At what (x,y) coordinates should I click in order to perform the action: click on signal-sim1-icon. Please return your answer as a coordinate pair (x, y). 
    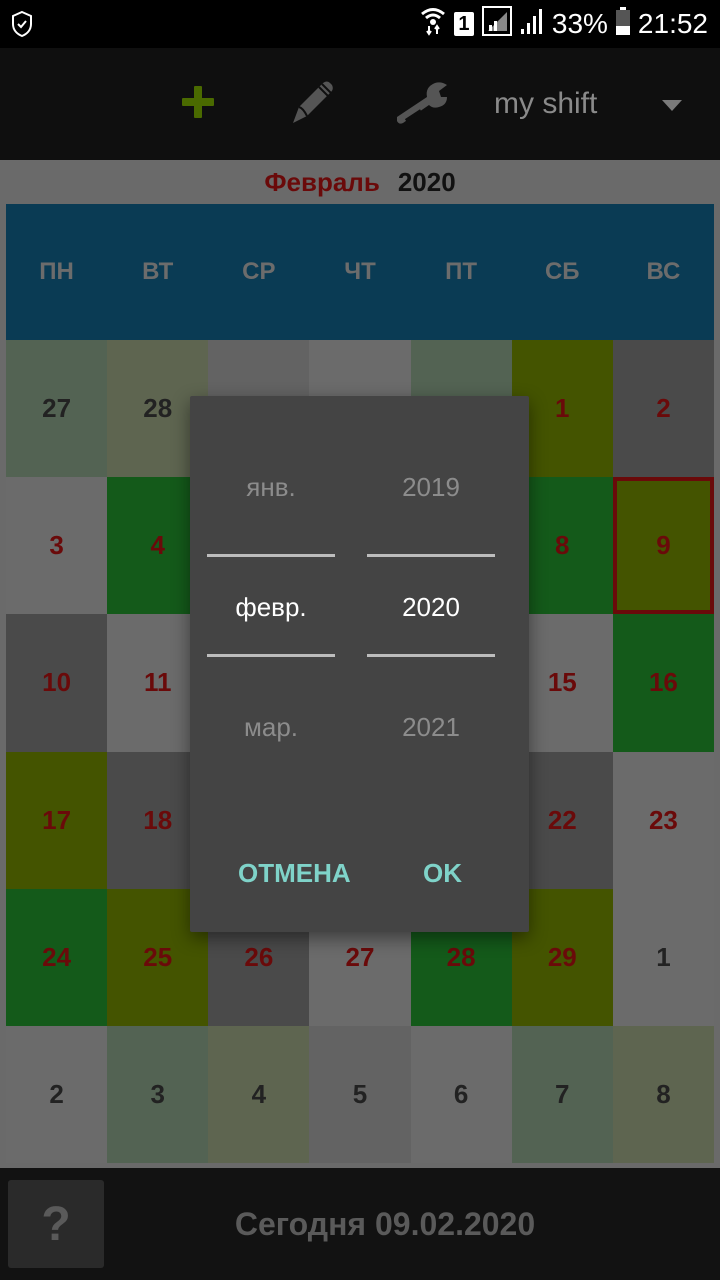
    Looking at the image, I should click on (496, 24).